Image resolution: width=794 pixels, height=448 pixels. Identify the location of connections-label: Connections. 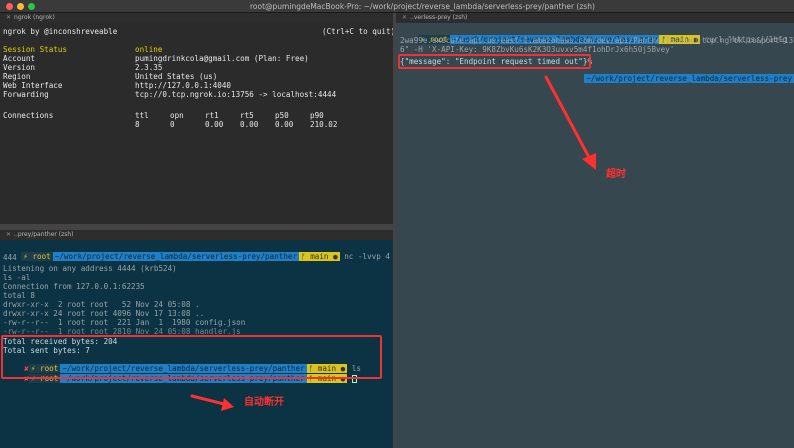
(28, 115).